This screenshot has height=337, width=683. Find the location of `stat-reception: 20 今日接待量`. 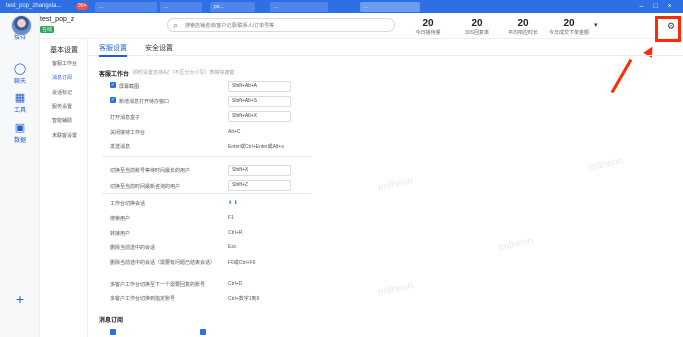

stat-reception: 20 今日接待量 is located at coordinates (428, 27).